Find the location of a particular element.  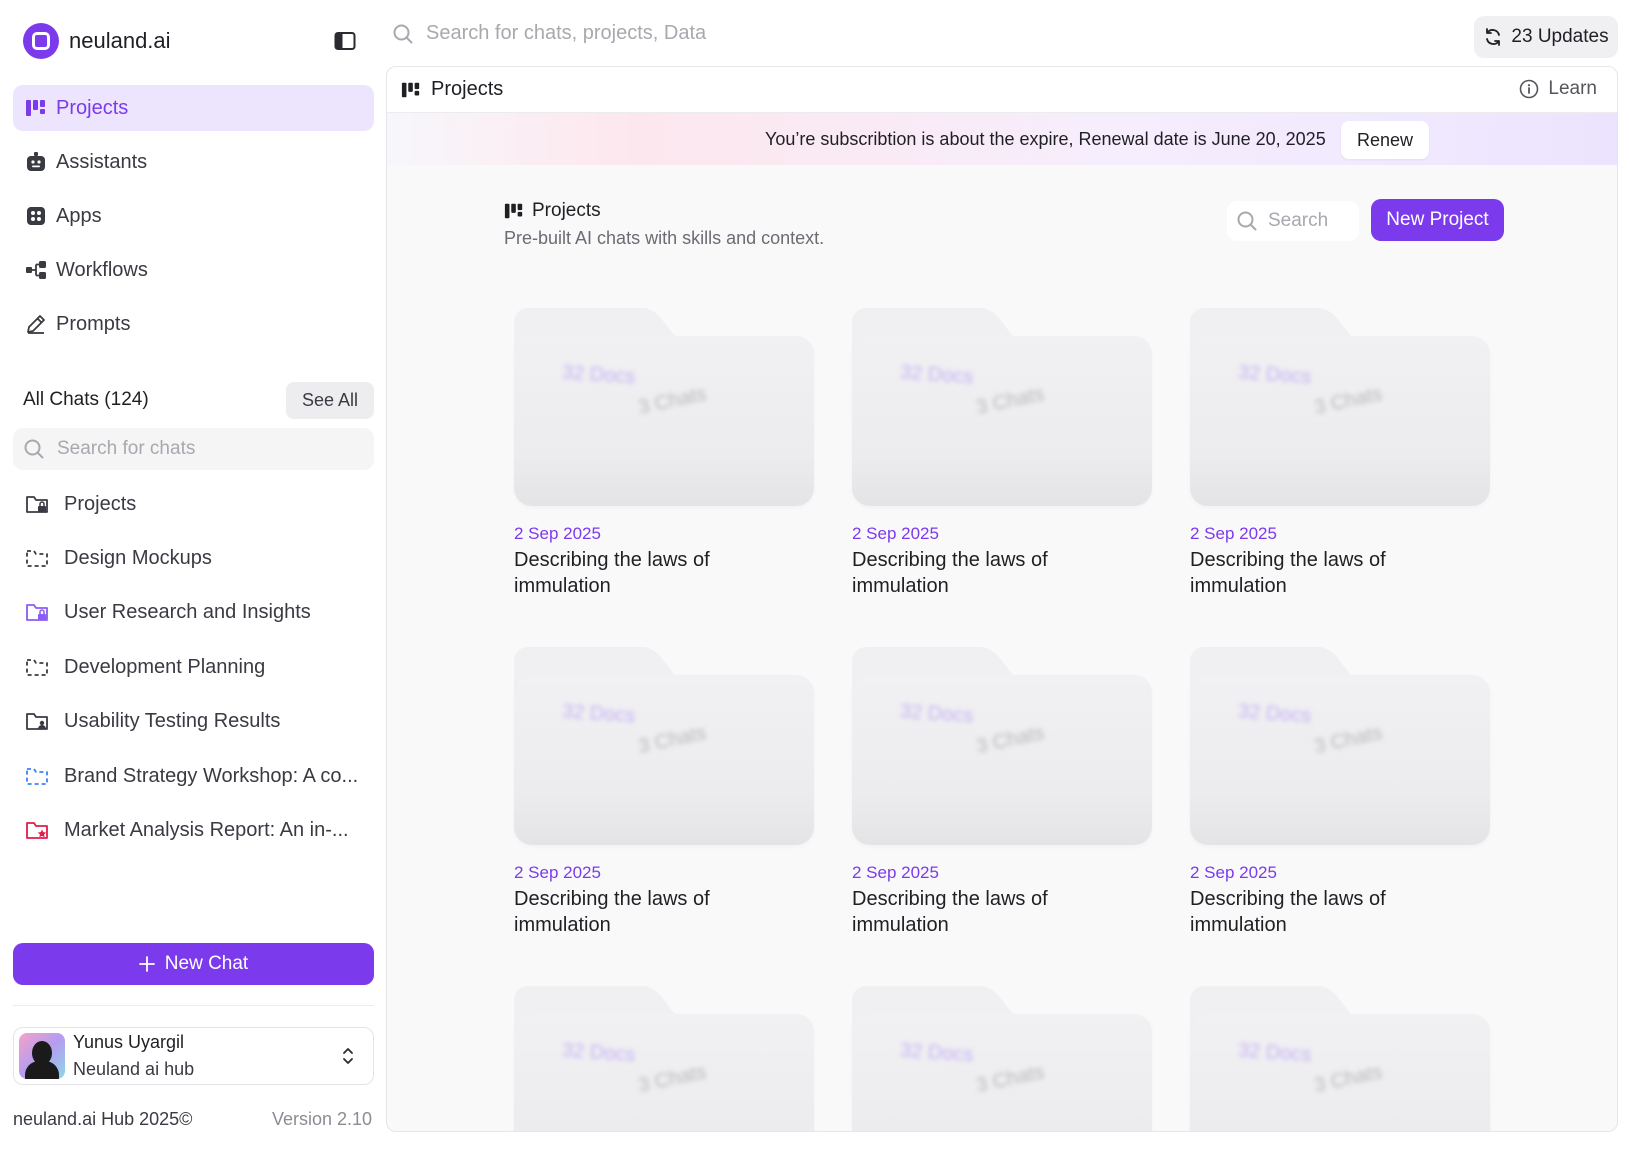

pencil-icon is located at coordinates (36, 324).